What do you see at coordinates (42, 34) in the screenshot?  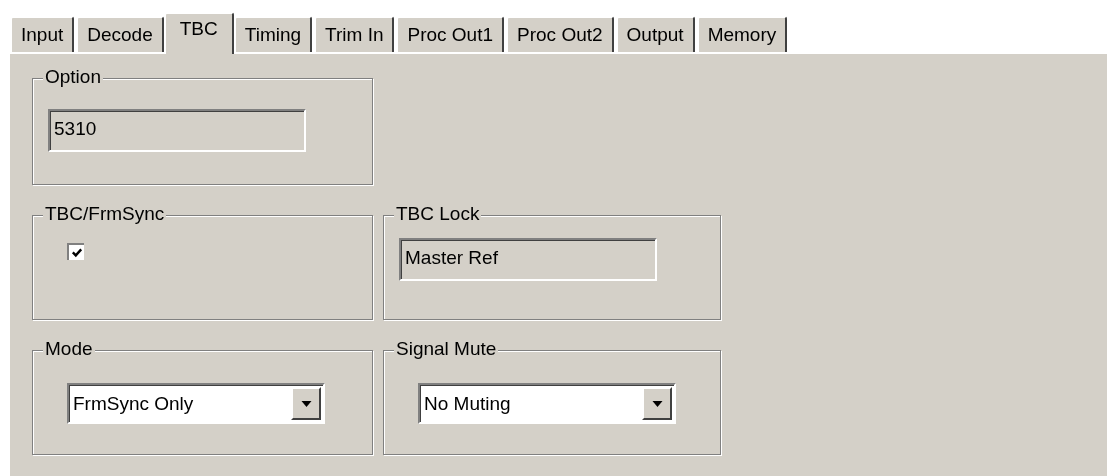 I see `tab: Input` at bounding box center [42, 34].